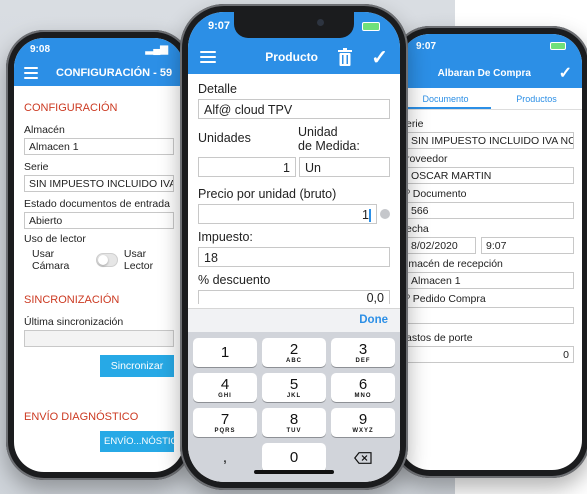  What do you see at coordinates (267, 194) in the screenshot?
I see `precio-label: Precio por unidad (bruto)` at bounding box center [267, 194].